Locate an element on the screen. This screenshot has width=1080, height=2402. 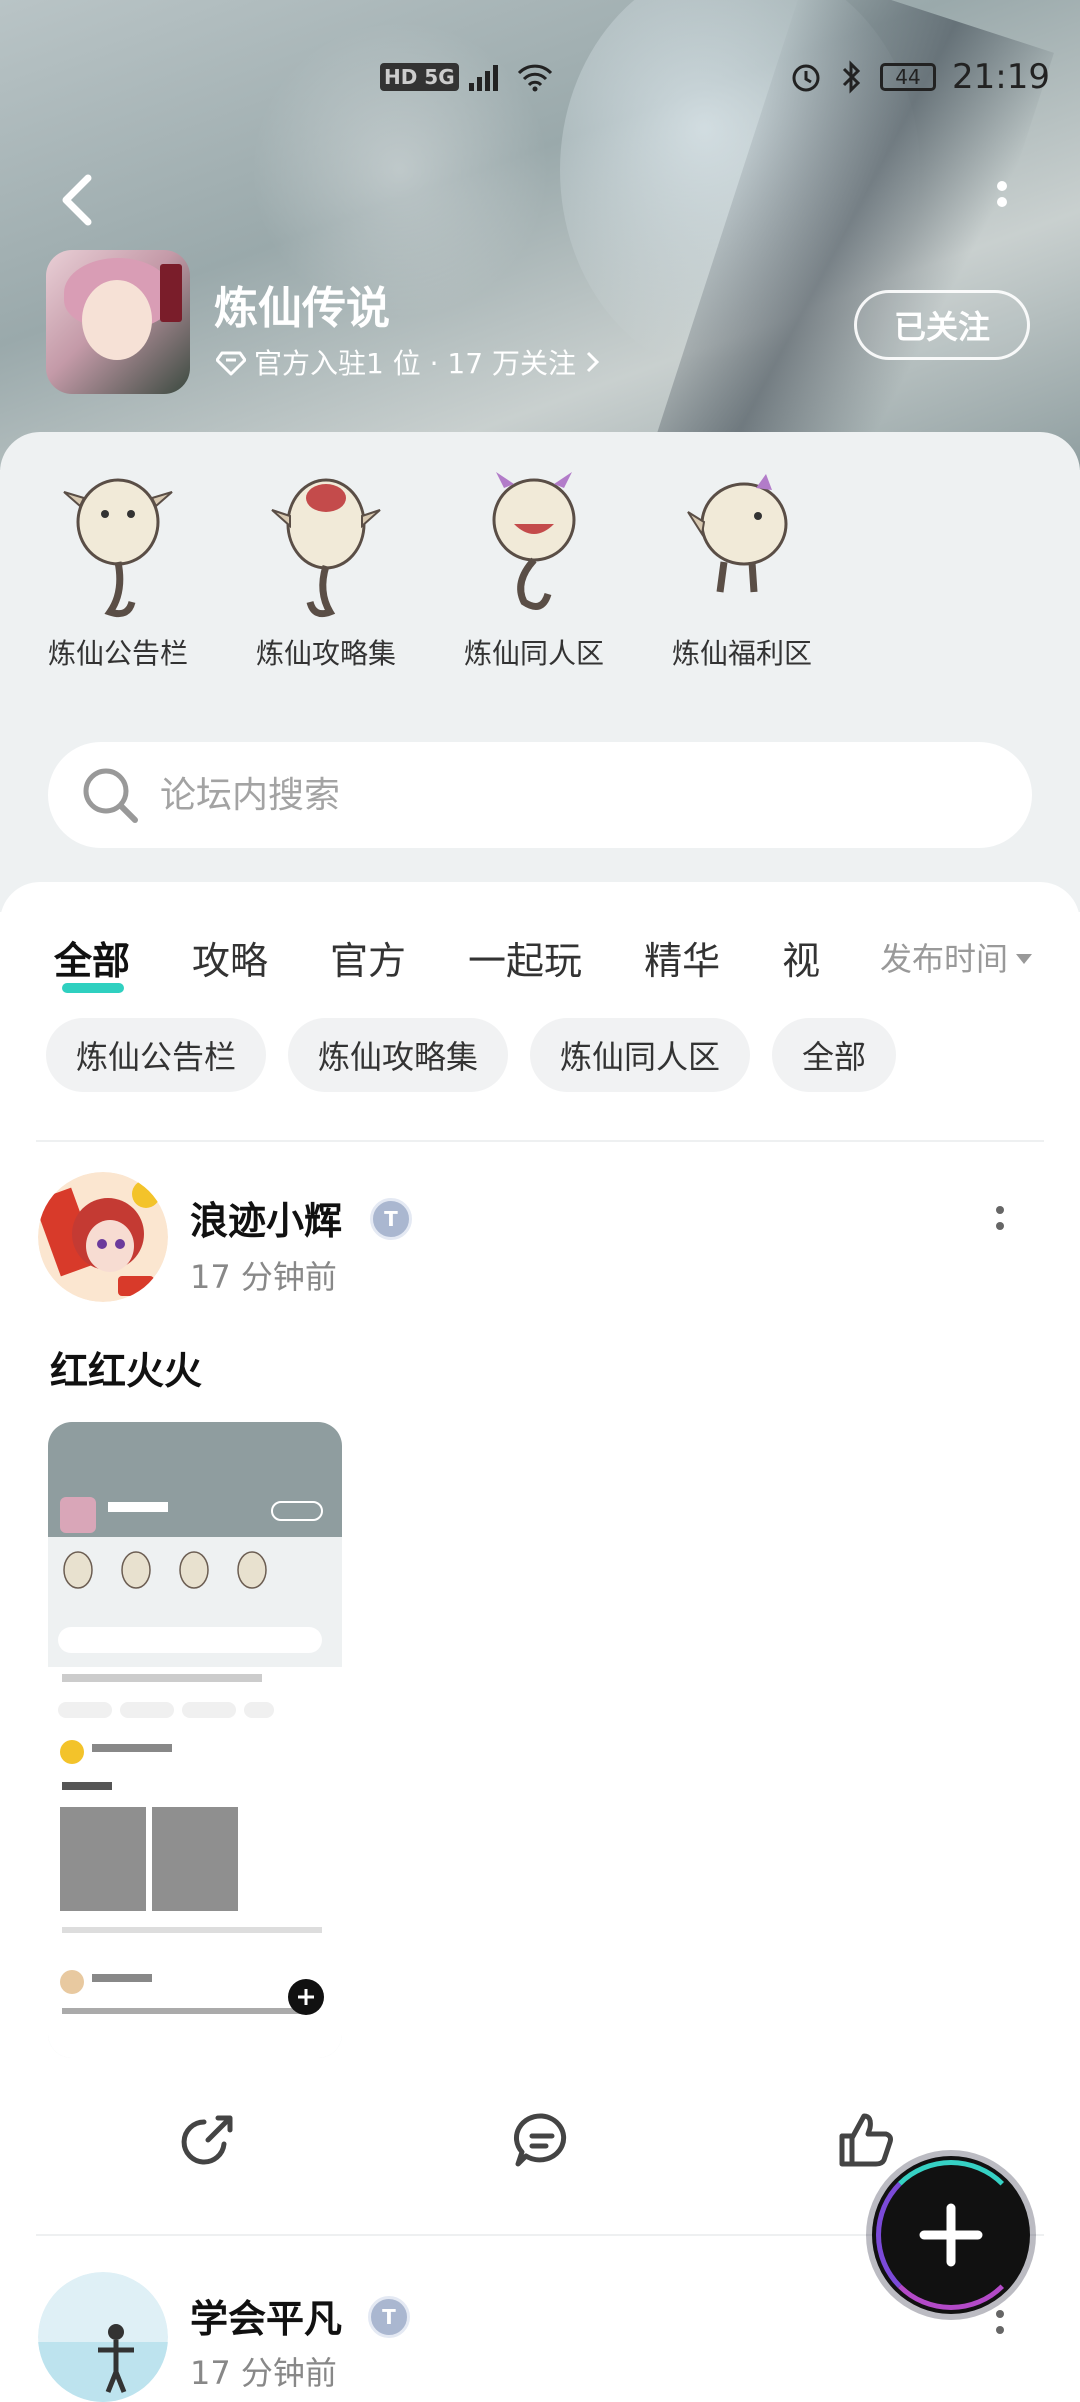
network-type: HD 5G is located at coordinates (419, 77).